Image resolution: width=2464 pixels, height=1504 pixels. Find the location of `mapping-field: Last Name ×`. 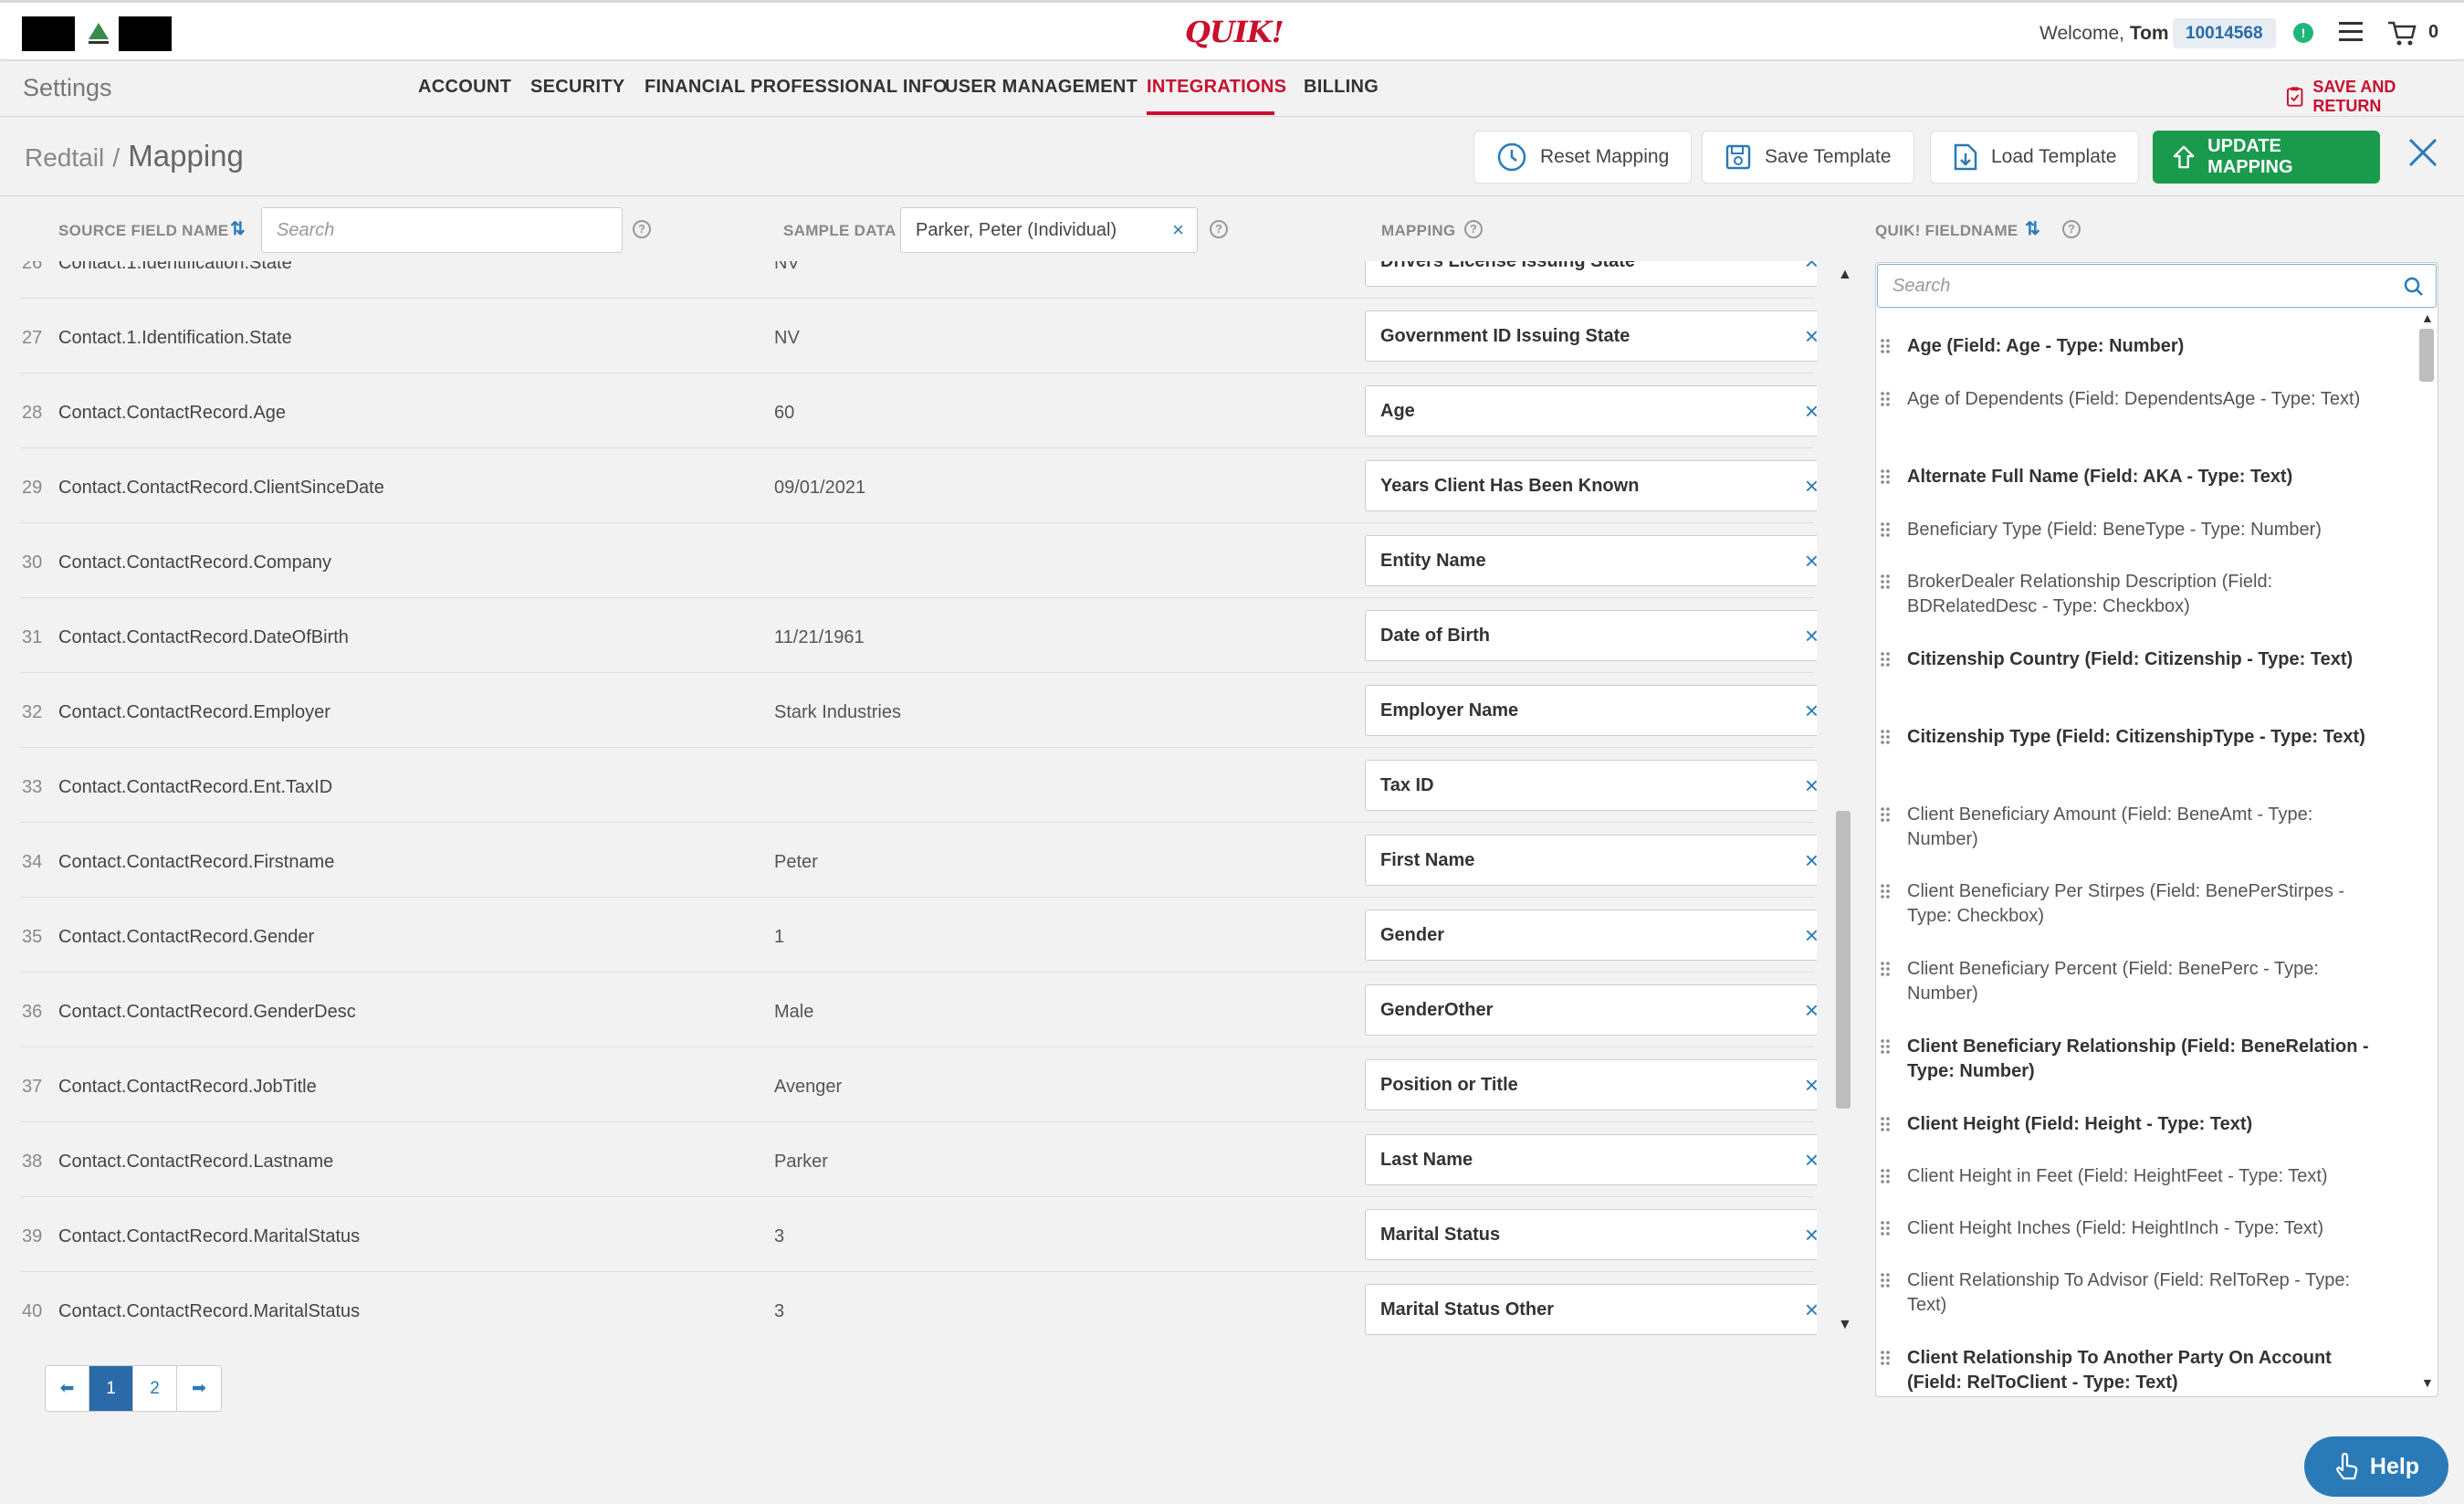

mapping-field: Last Name × is located at coordinates (1591, 1159).